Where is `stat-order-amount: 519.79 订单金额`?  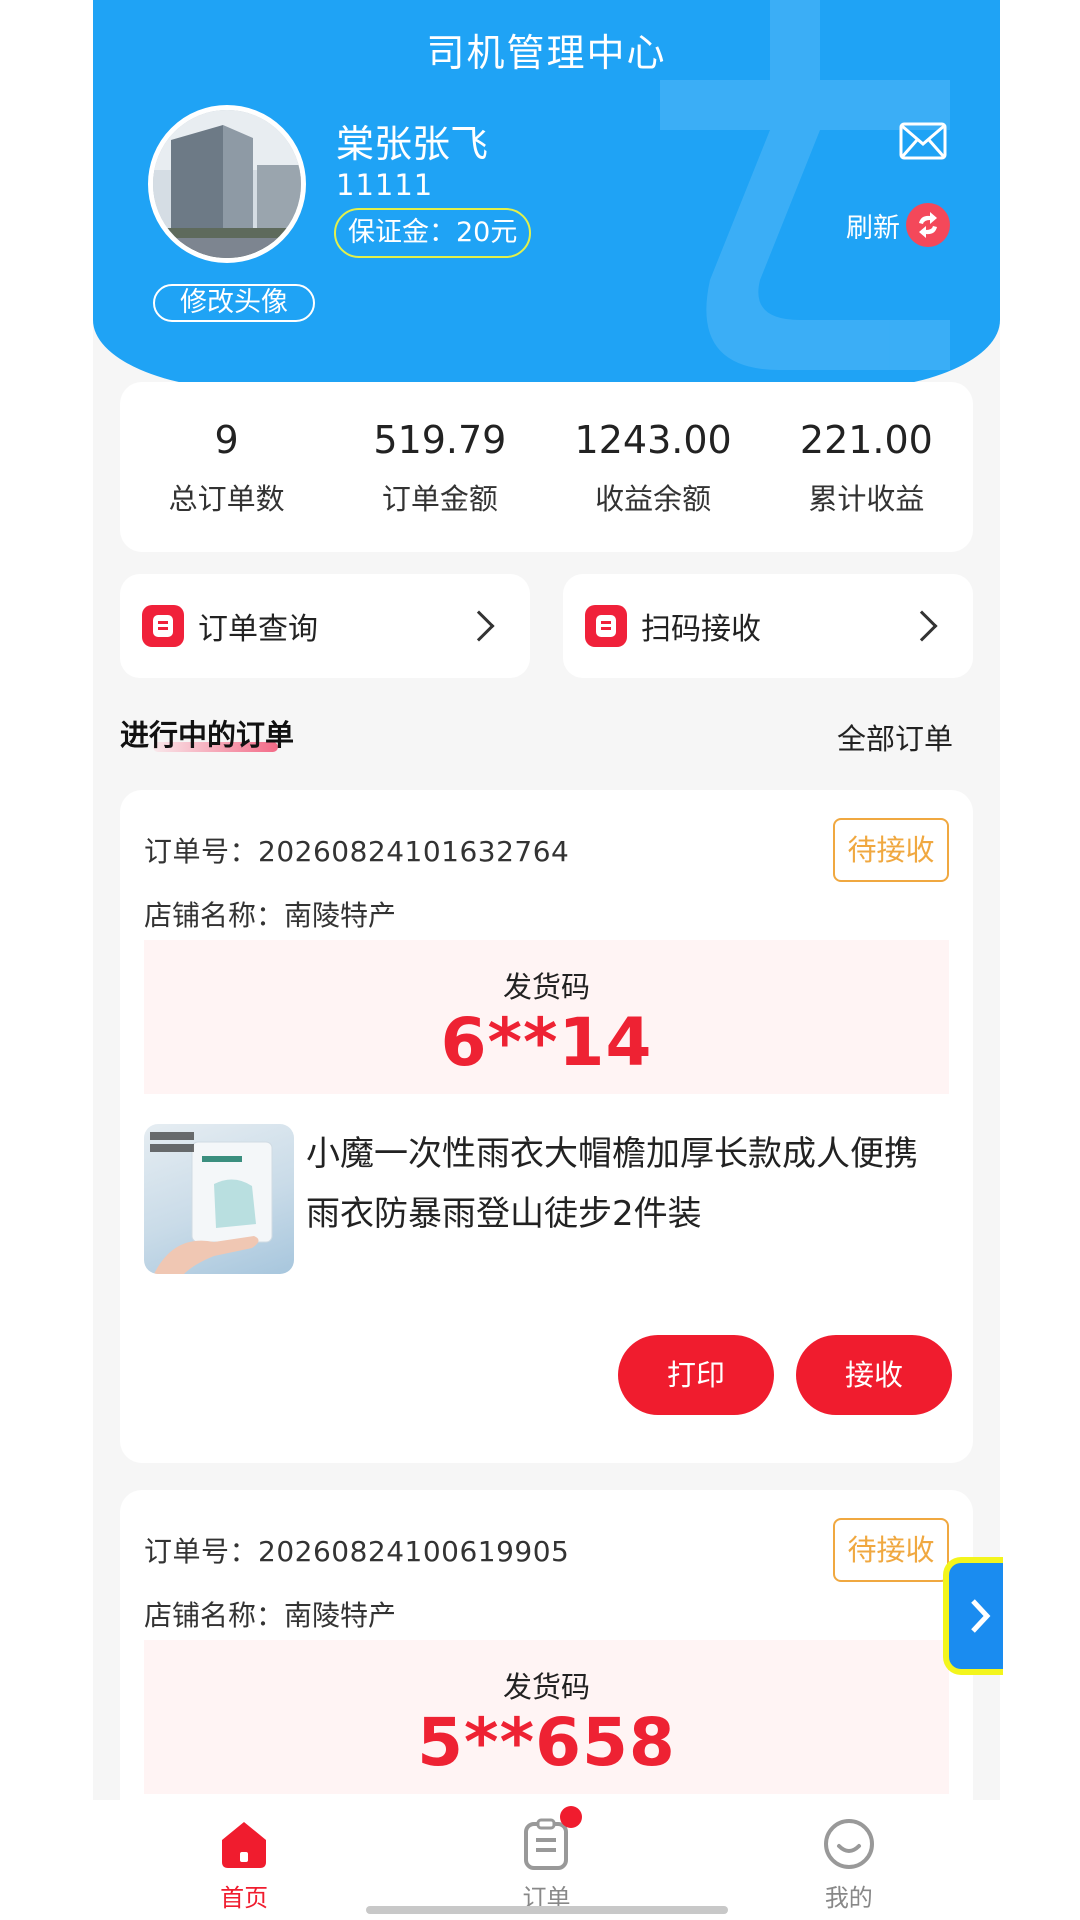 stat-order-amount: 519.79 订单金额 is located at coordinates (439, 467).